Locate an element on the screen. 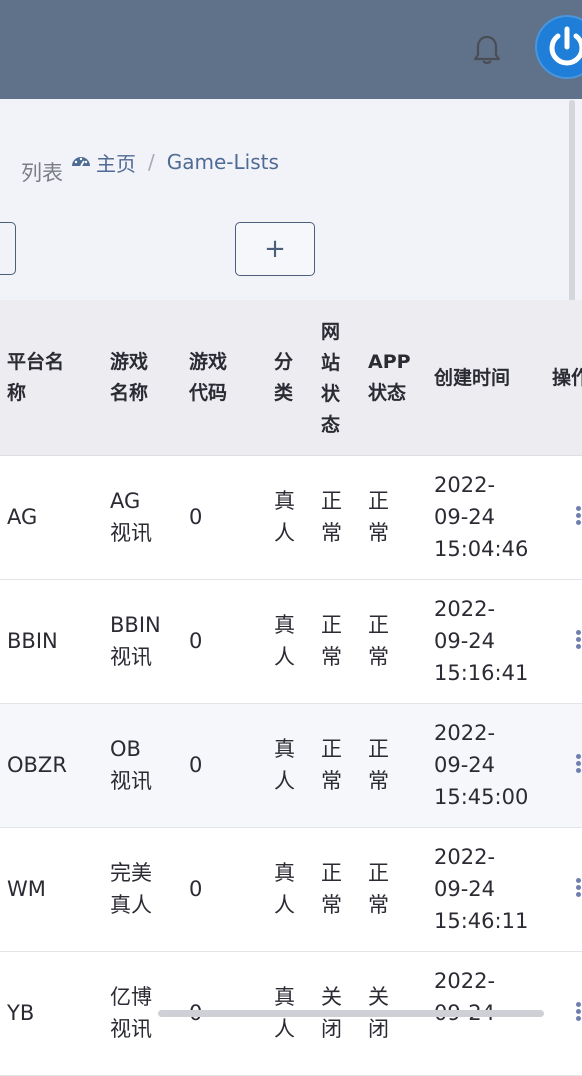 This screenshot has height=1076, width=582. cell-created-time: 2022- 09-24 15:45:00 is located at coordinates (481, 765).